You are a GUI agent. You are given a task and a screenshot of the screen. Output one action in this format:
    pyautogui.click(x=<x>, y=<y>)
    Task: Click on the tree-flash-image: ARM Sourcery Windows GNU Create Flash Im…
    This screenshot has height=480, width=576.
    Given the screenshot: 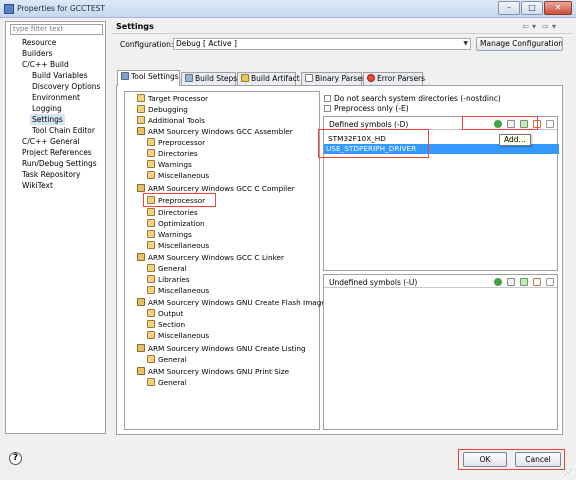 What is the action you would take?
    pyautogui.click(x=231, y=302)
    